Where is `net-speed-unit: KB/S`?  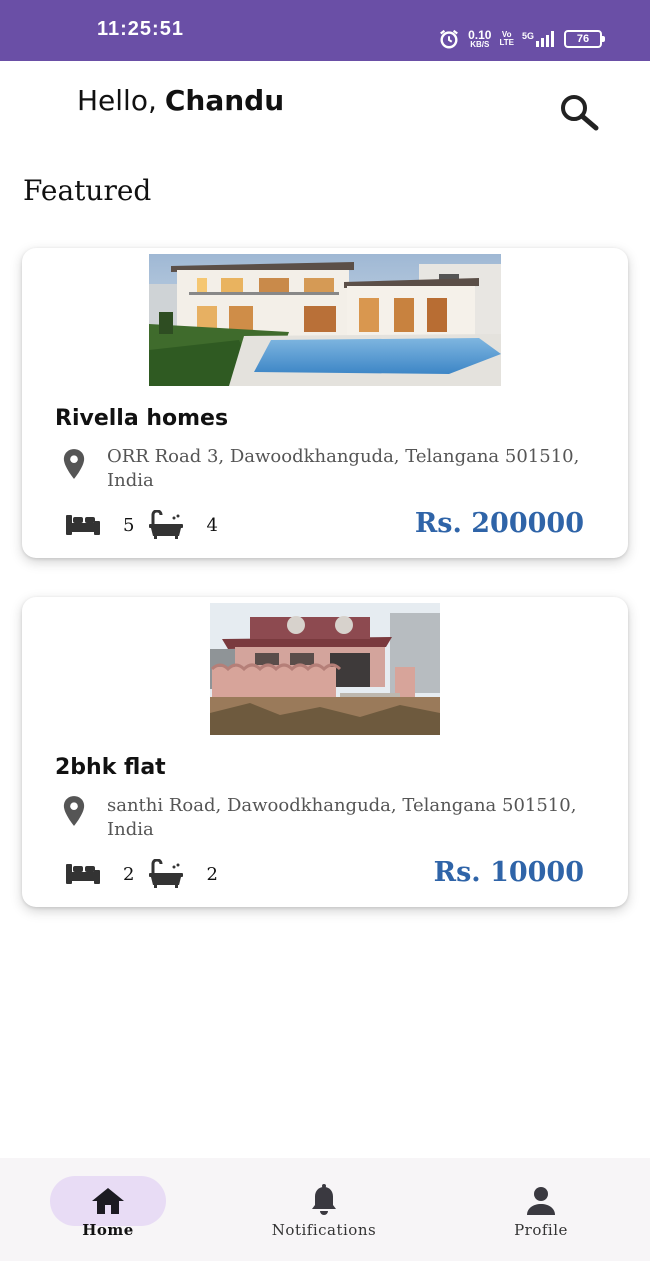 net-speed-unit: KB/S is located at coordinates (480, 44).